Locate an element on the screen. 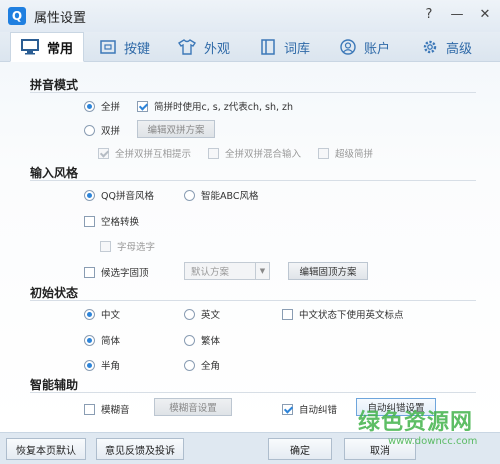  shuangpin-label: 双拼 is located at coordinates (111, 131).